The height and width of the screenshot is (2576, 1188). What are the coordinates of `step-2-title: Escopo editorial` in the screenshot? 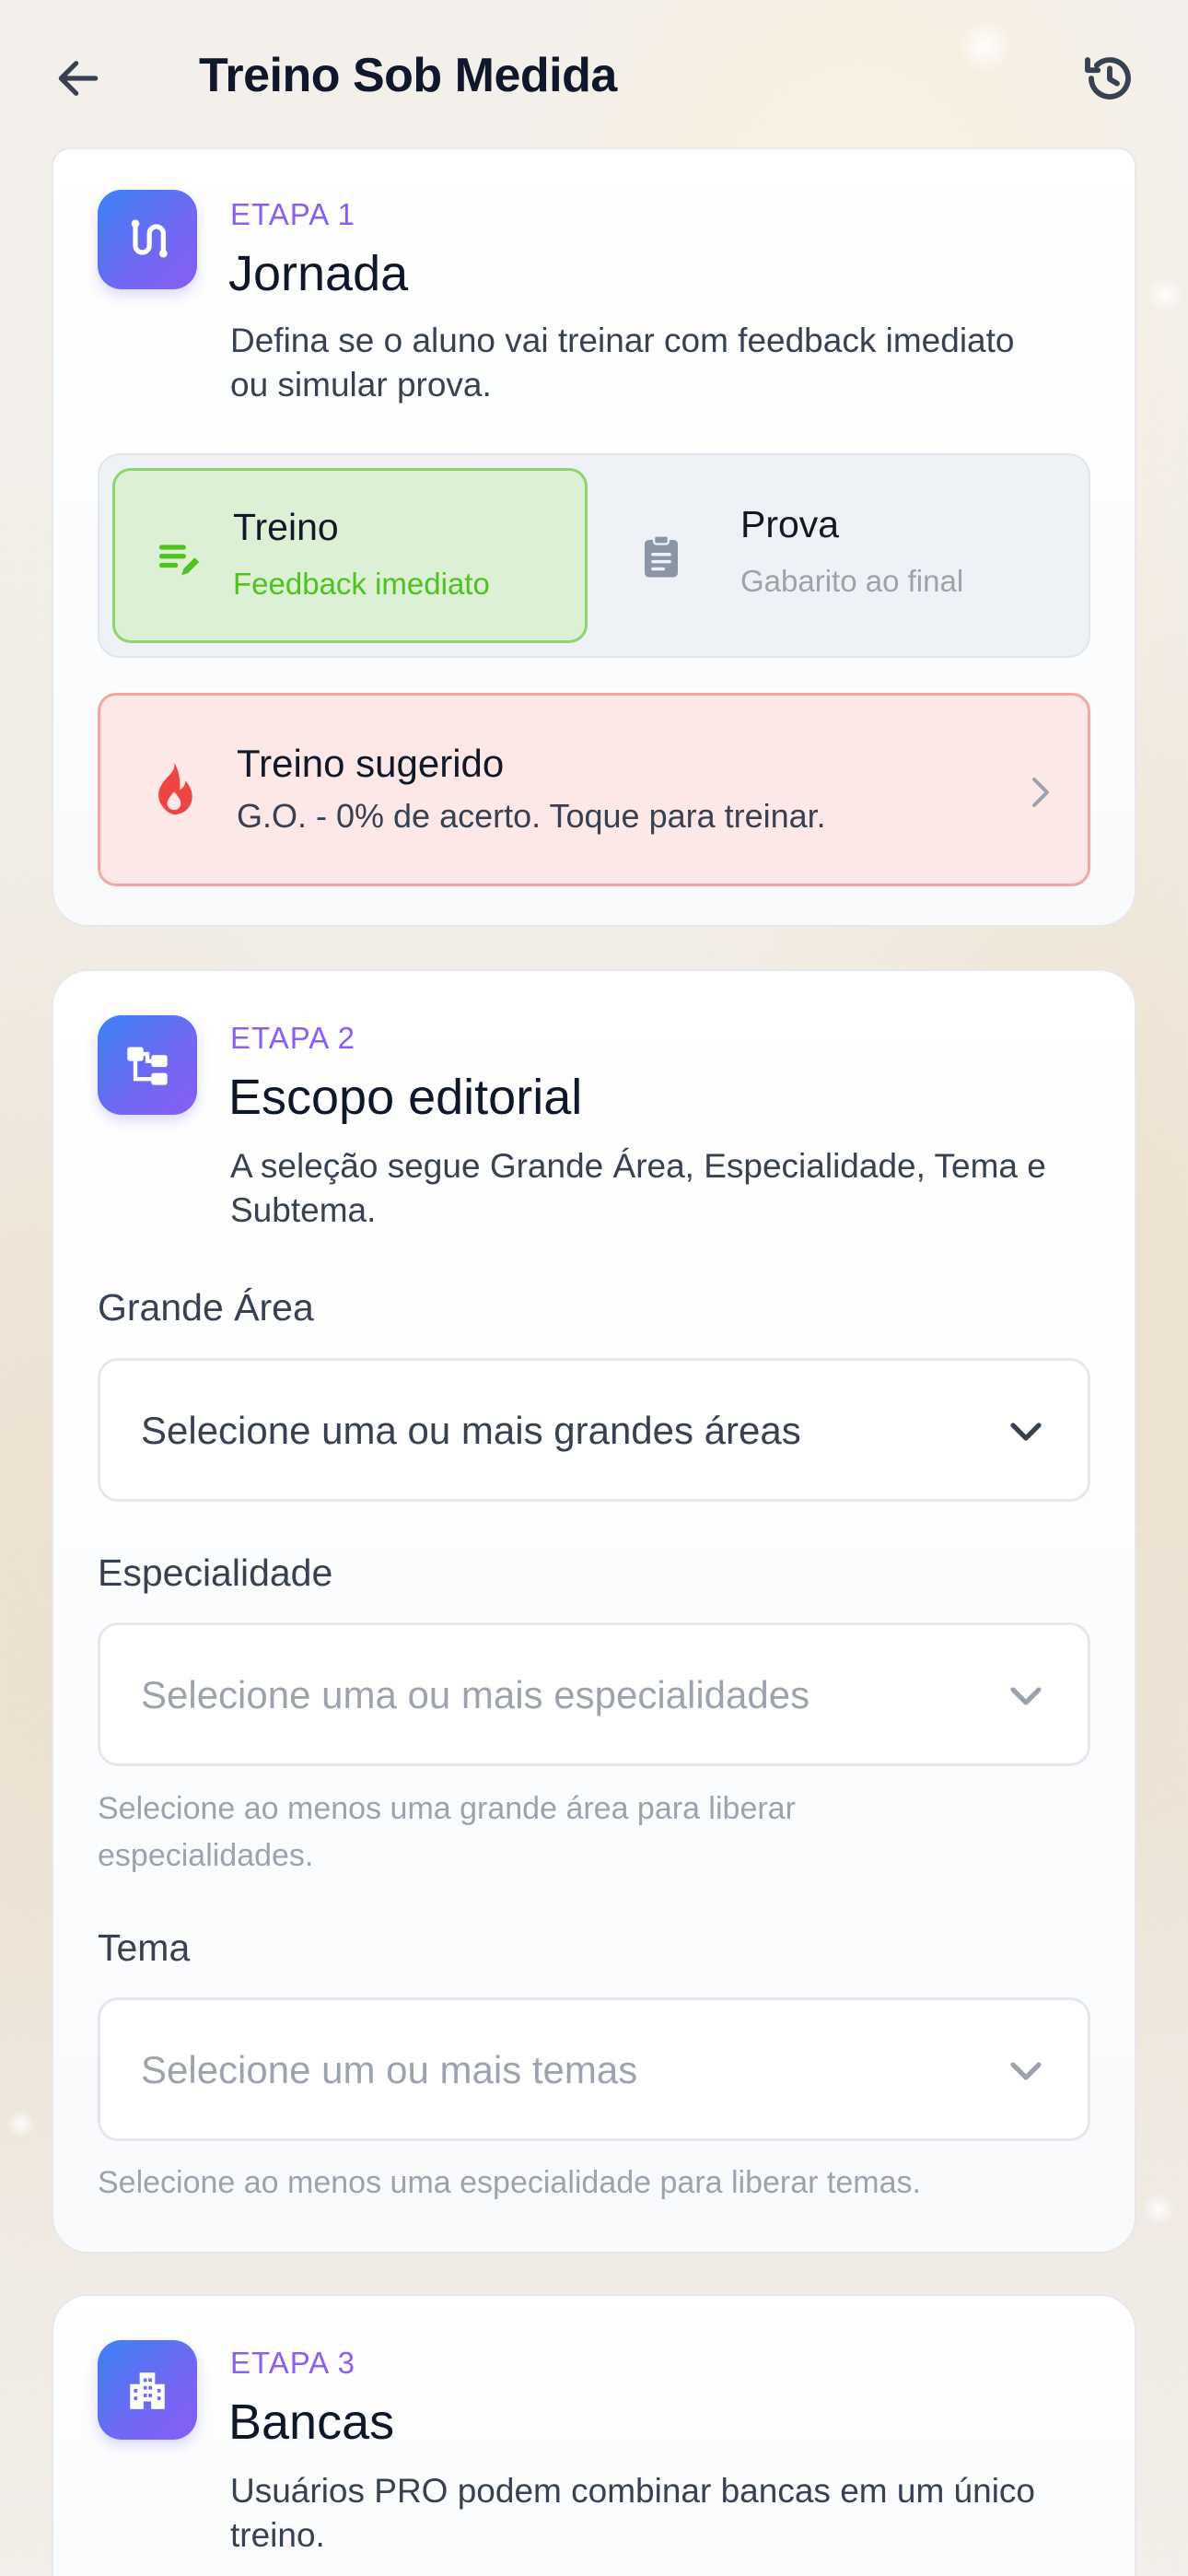 It's located at (405, 1097).